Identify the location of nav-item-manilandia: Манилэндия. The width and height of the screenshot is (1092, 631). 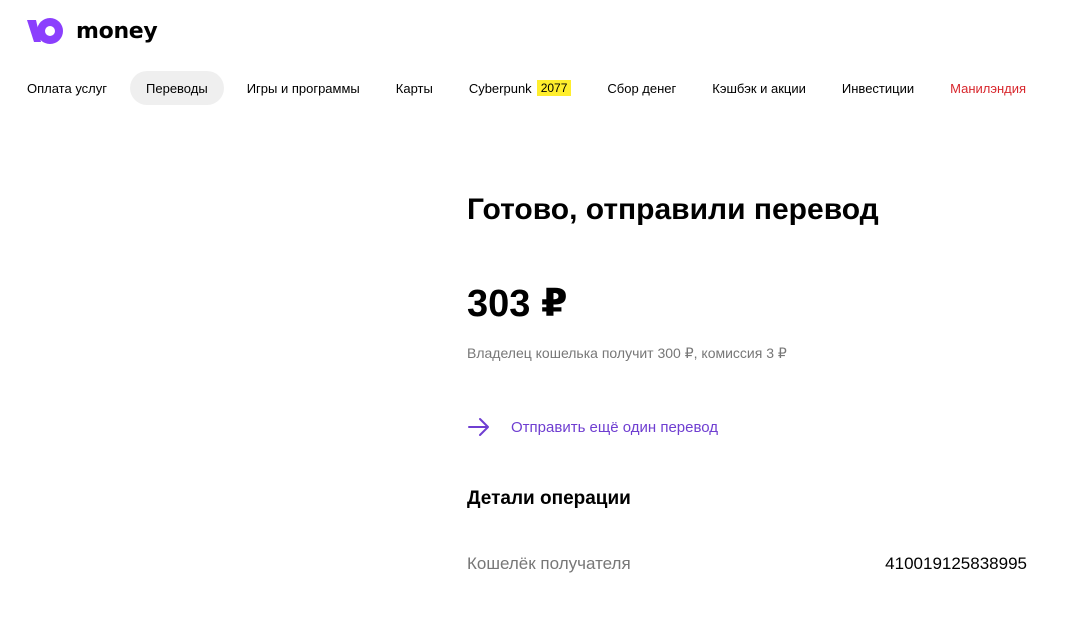
(988, 88).